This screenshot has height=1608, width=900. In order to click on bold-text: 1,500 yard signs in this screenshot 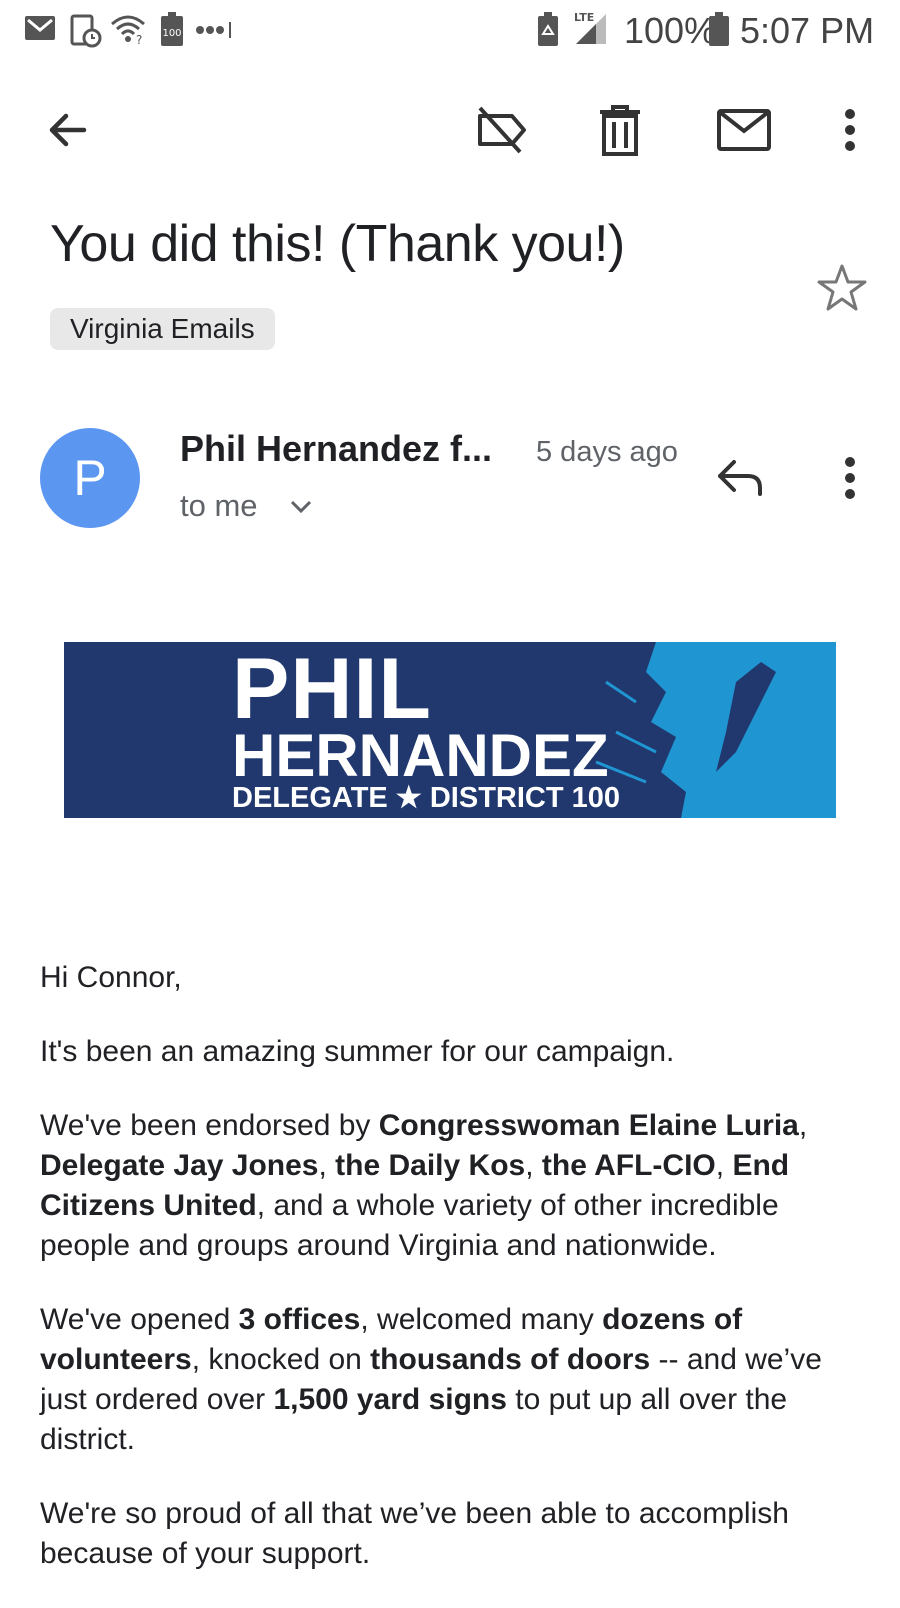, I will do `click(390, 1399)`.